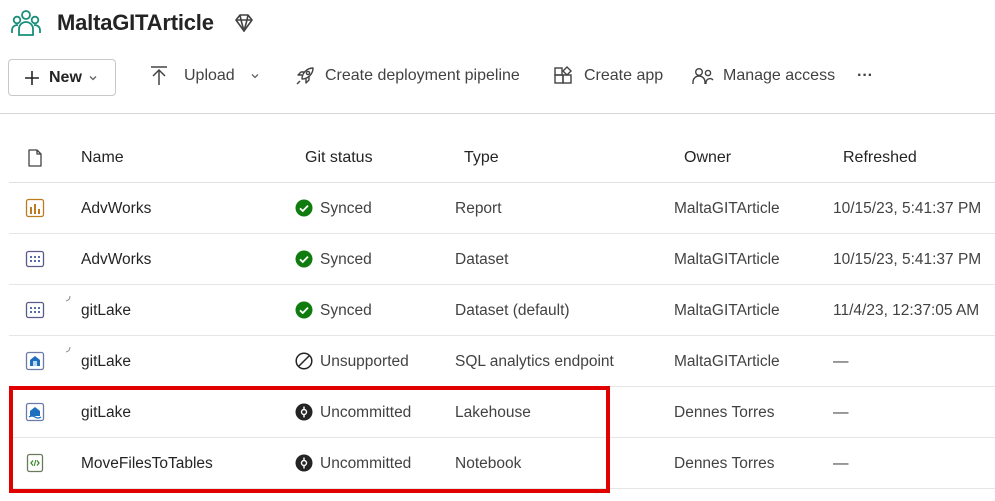  What do you see at coordinates (512, 310) in the screenshot?
I see `item-type: Dataset (default)` at bounding box center [512, 310].